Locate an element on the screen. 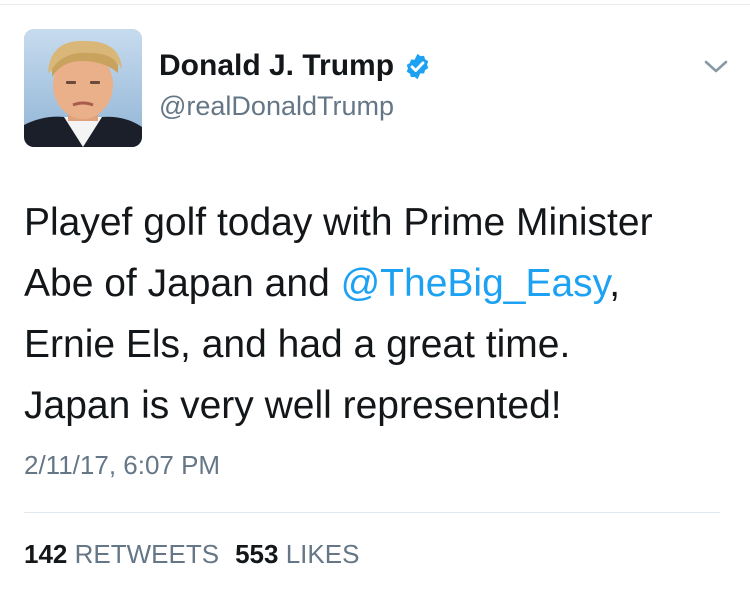 The image size is (750, 591). likes-stat: 553 LIKES is located at coordinates (297, 554).